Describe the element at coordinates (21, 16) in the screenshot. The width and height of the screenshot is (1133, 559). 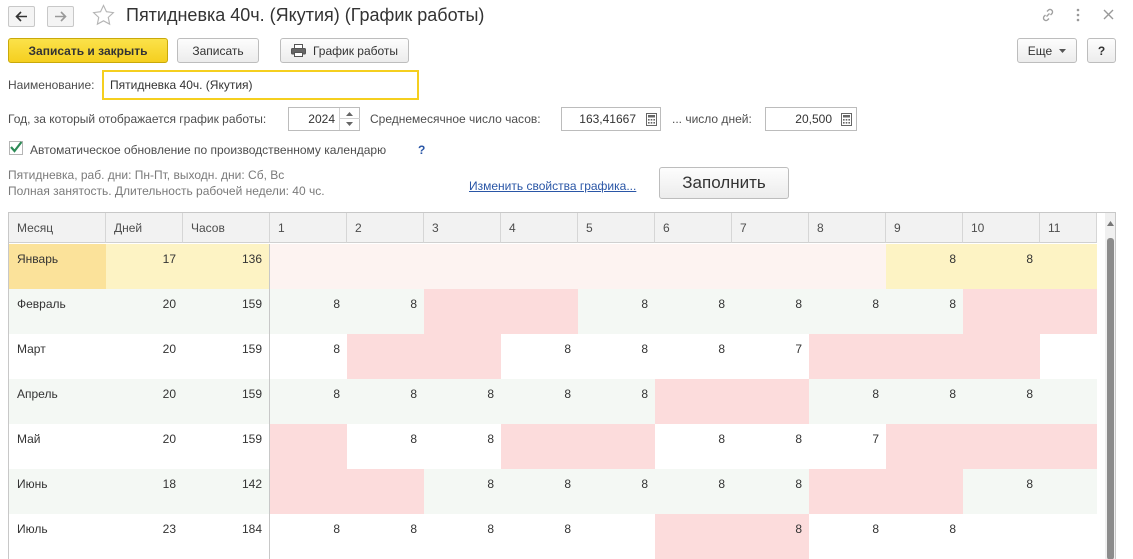
I see `back-button` at that location.